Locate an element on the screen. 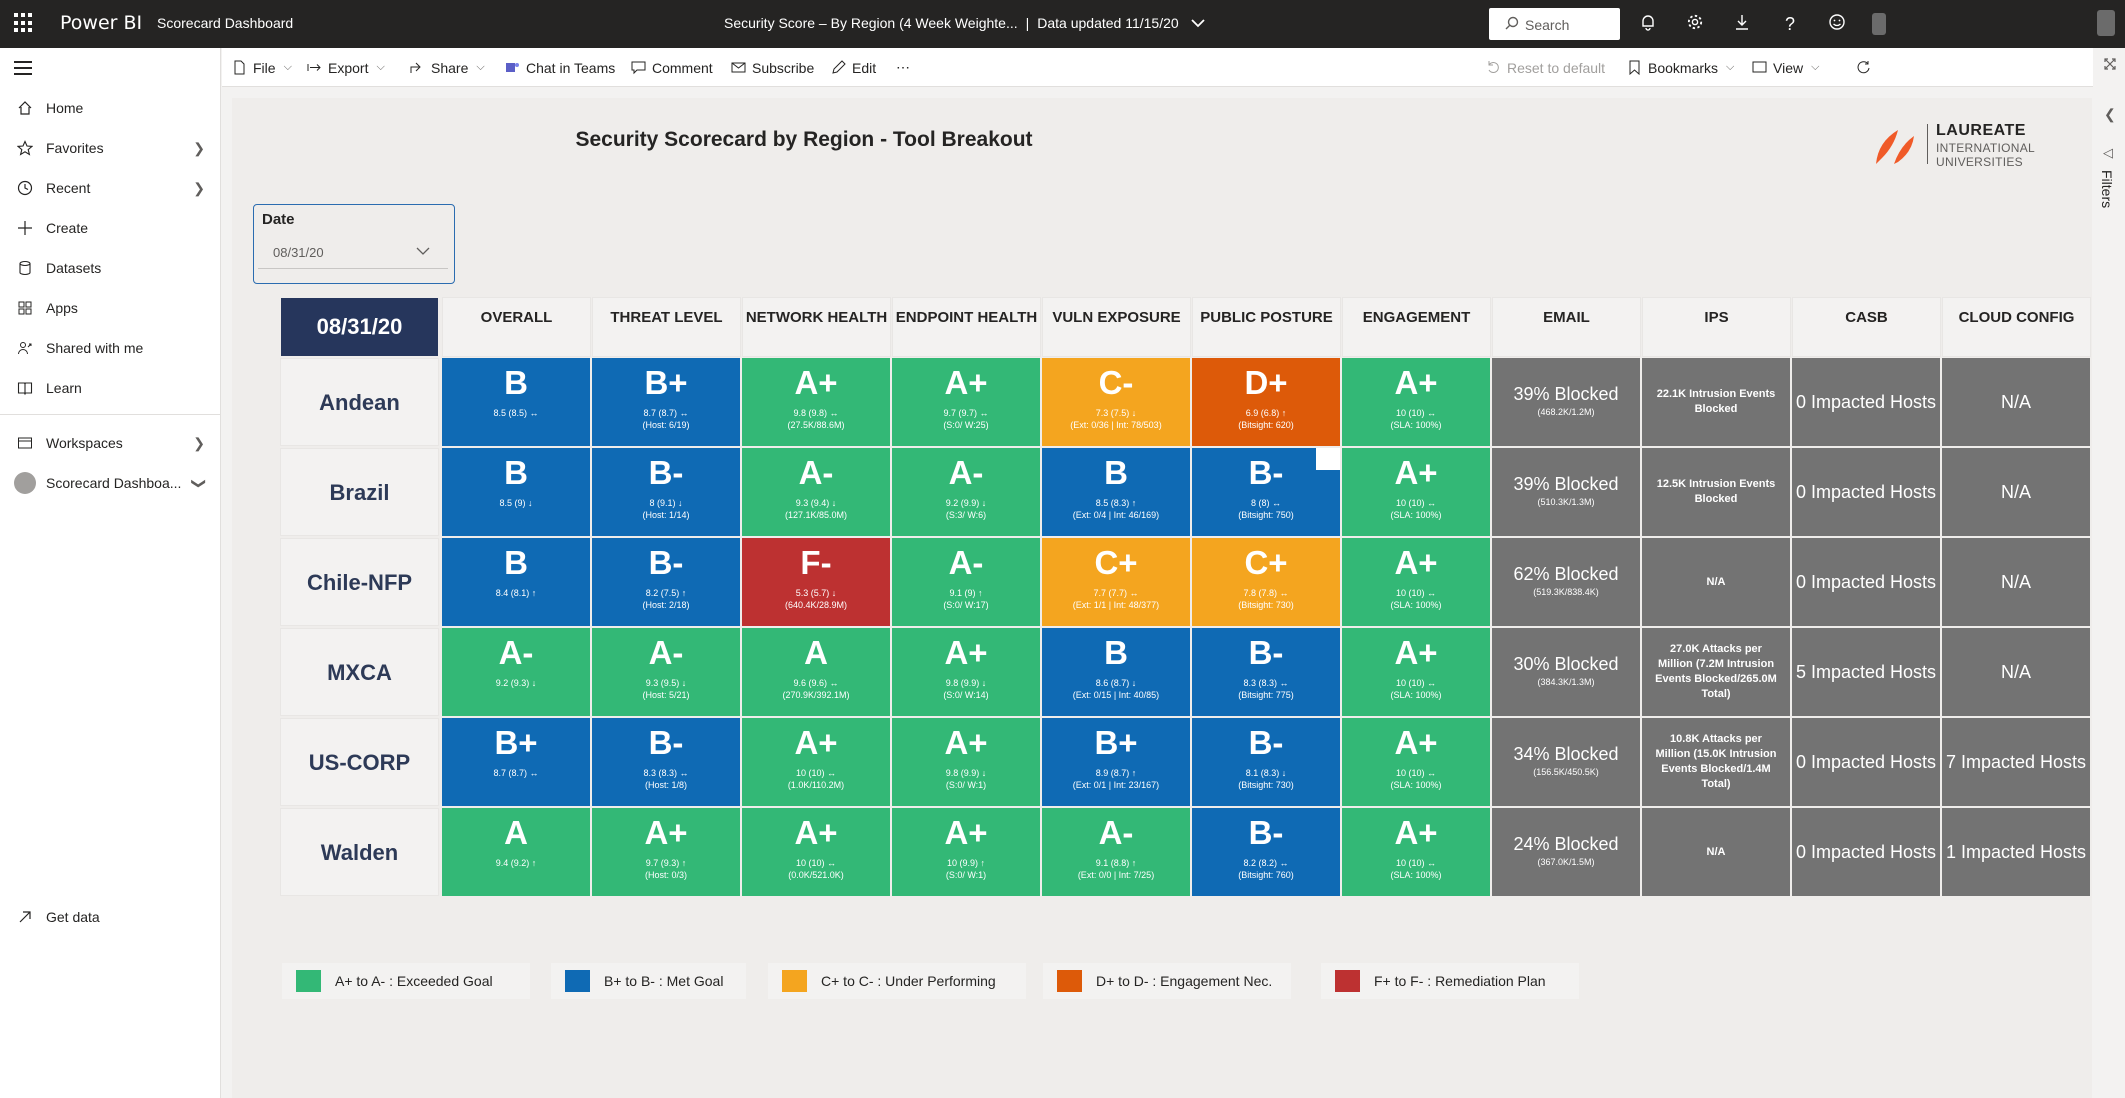  view-menu: View ⌵ is located at coordinates (1785, 67).